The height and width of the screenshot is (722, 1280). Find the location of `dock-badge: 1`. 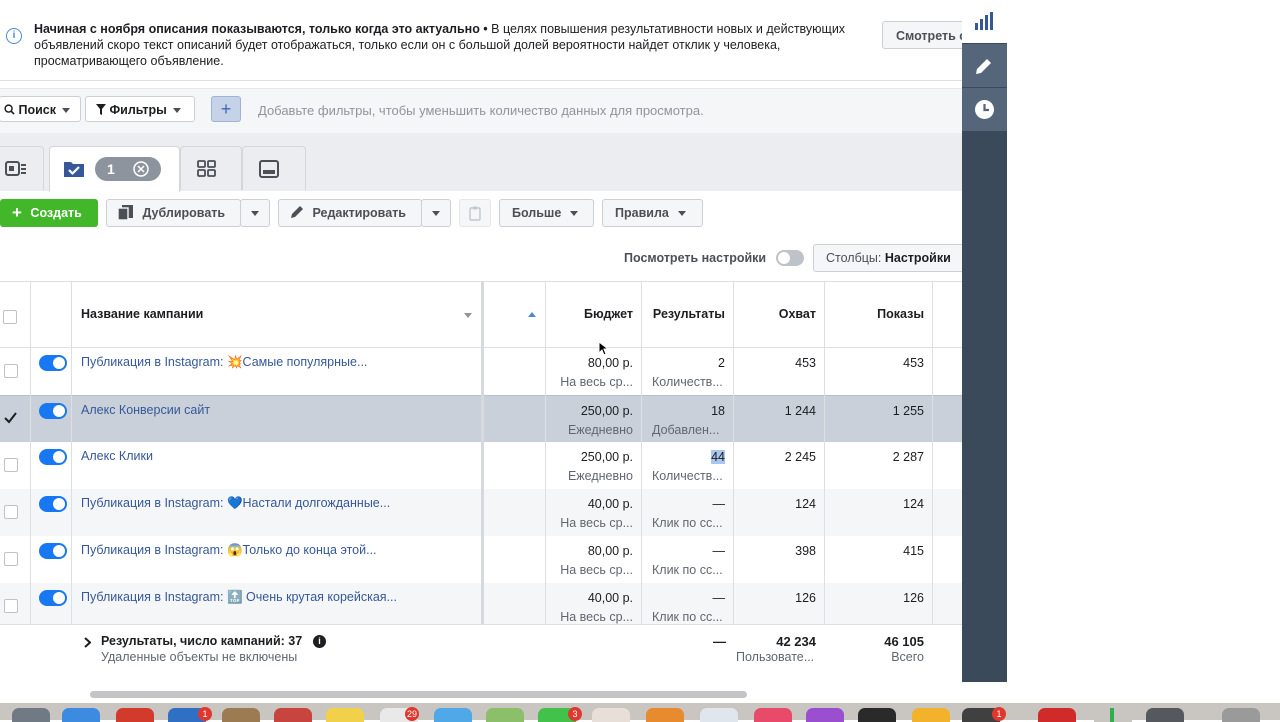

dock-badge: 1 is located at coordinates (205, 714).